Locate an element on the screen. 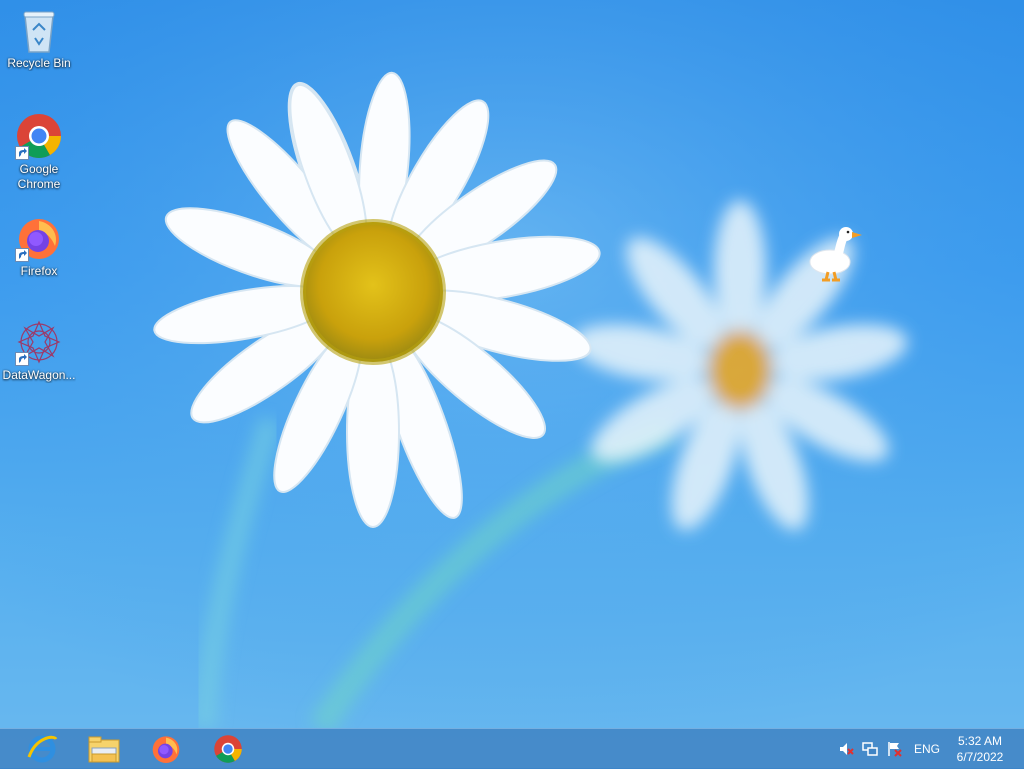  language-indicator: ENG is located at coordinates (927, 749).